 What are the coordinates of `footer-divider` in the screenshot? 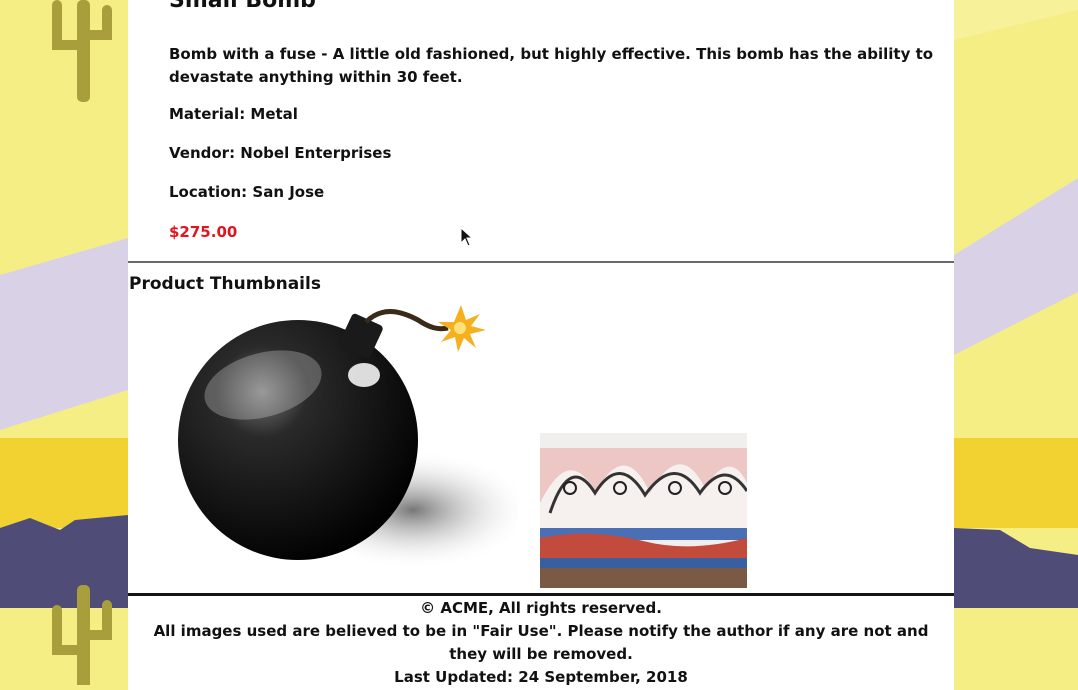 It's located at (541, 594).